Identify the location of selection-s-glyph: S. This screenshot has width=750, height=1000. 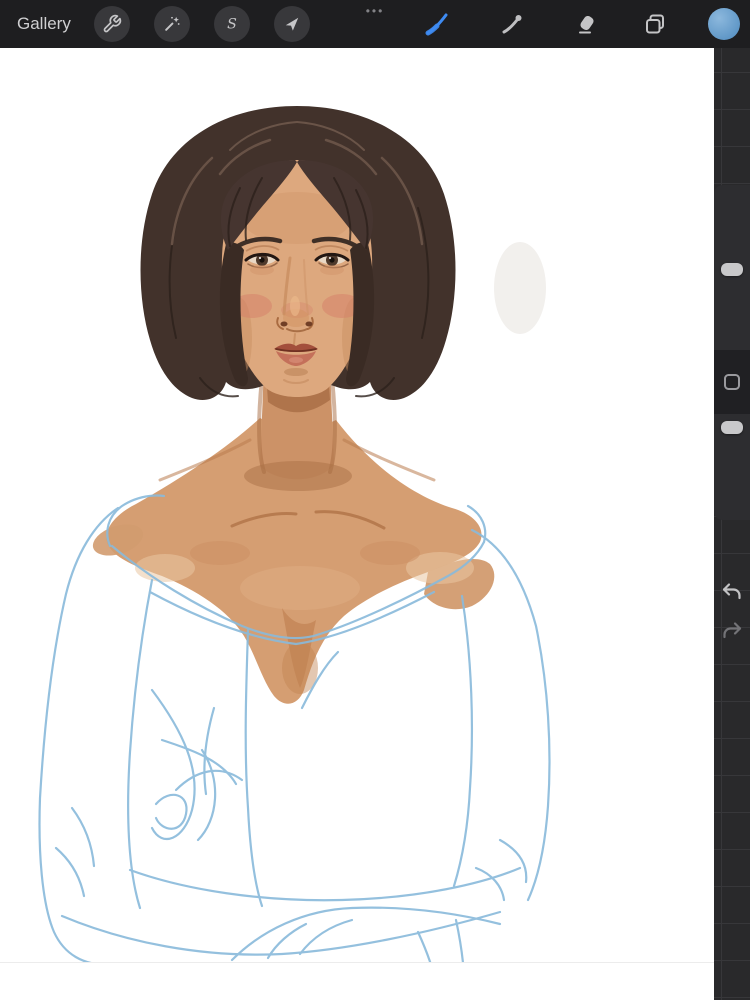
(232, 25).